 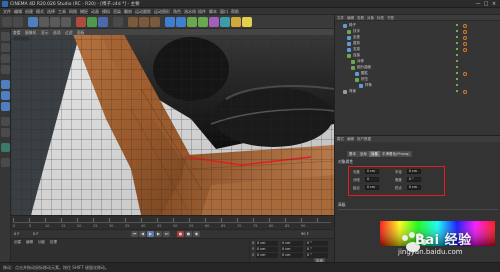 What do you see at coordinates (352, 154) in the screenshot?
I see `tab-basic: 基本` at bounding box center [352, 154].